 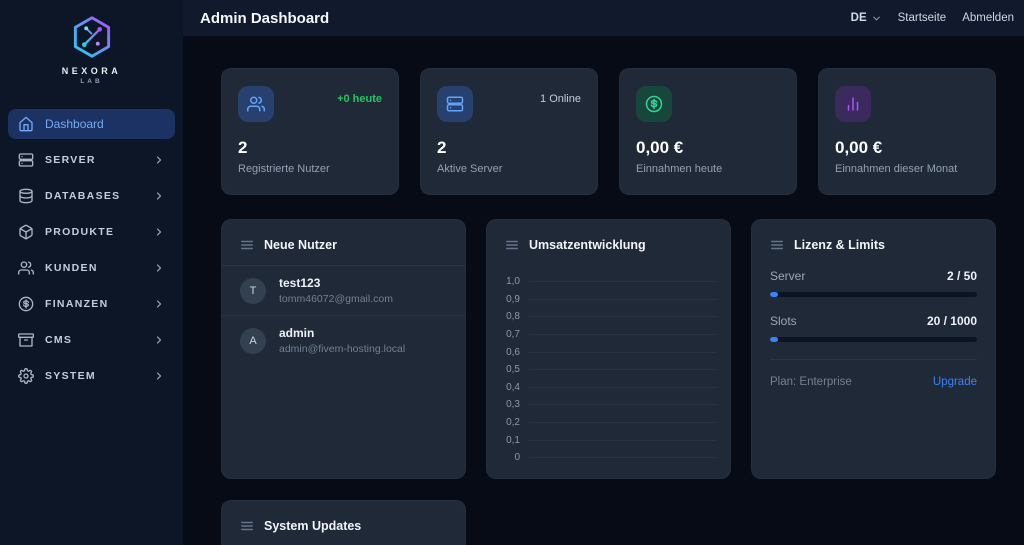 I want to click on y-axis-tick: 0,8, so click(x=513, y=317).